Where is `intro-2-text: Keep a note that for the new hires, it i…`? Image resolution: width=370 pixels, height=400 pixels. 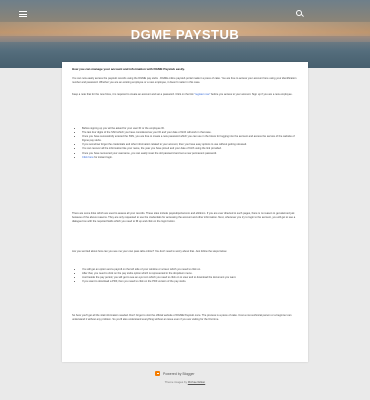 intro-2-text: Keep a note that for the new hires, it i… is located at coordinates (133, 94).